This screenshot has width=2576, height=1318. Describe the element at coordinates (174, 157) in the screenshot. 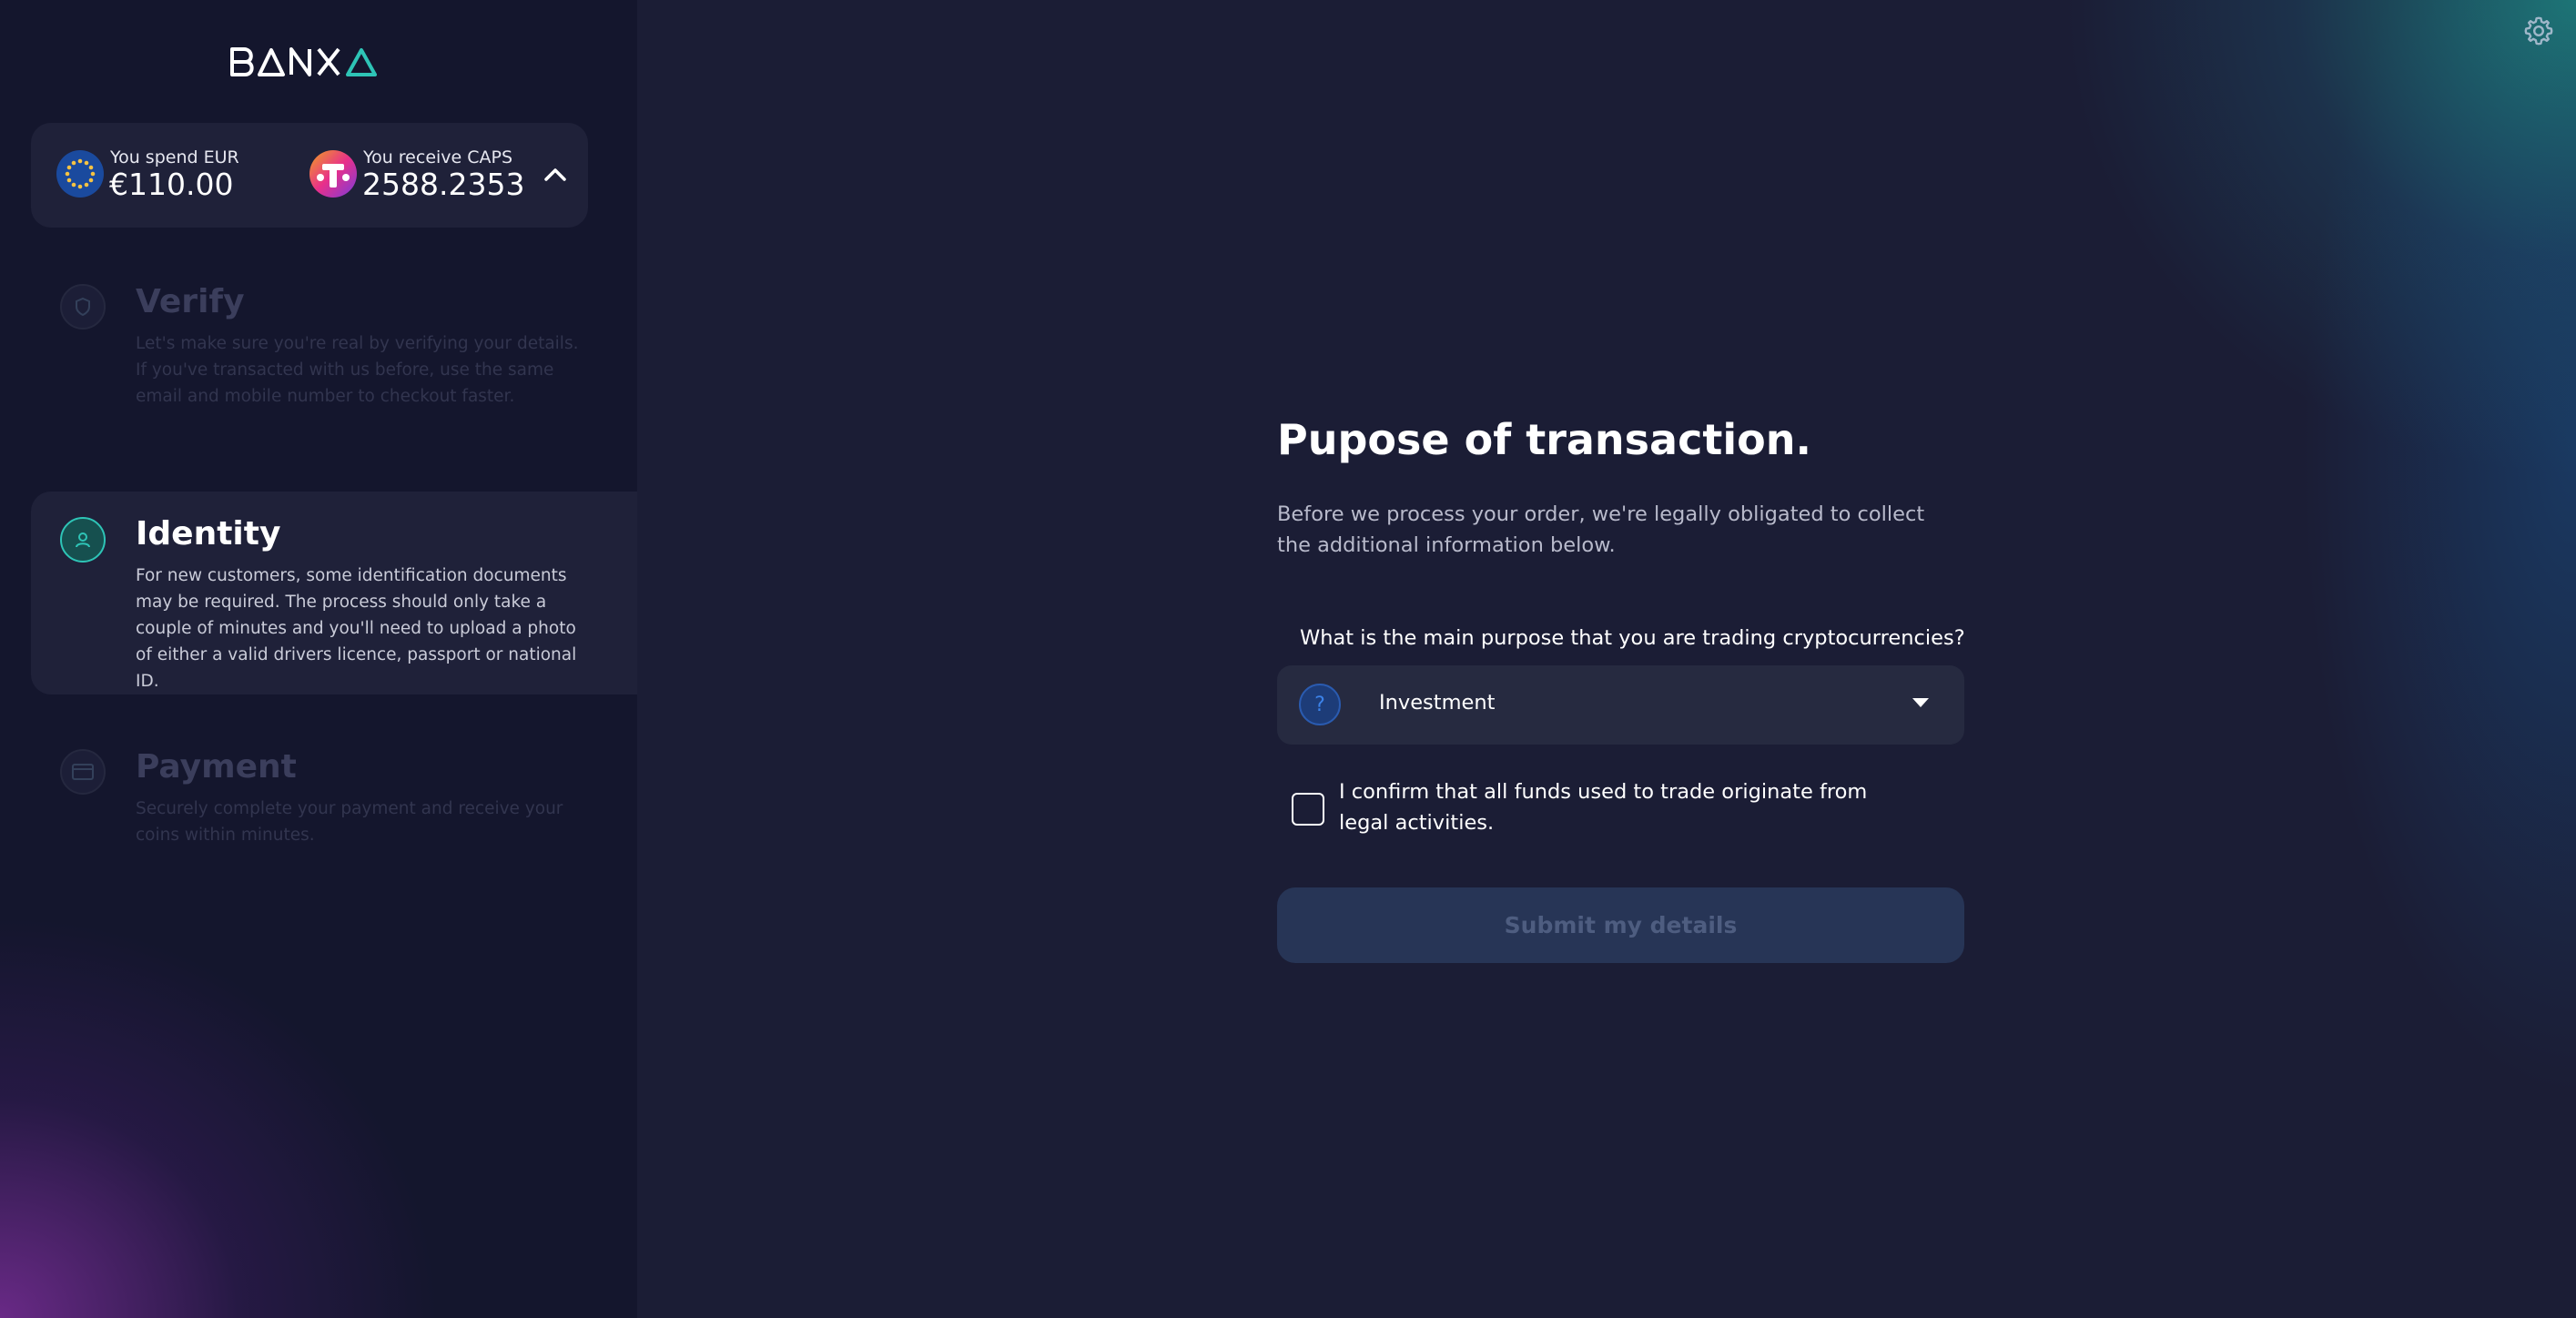

I see `spend-label: You spend EUR` at that location.